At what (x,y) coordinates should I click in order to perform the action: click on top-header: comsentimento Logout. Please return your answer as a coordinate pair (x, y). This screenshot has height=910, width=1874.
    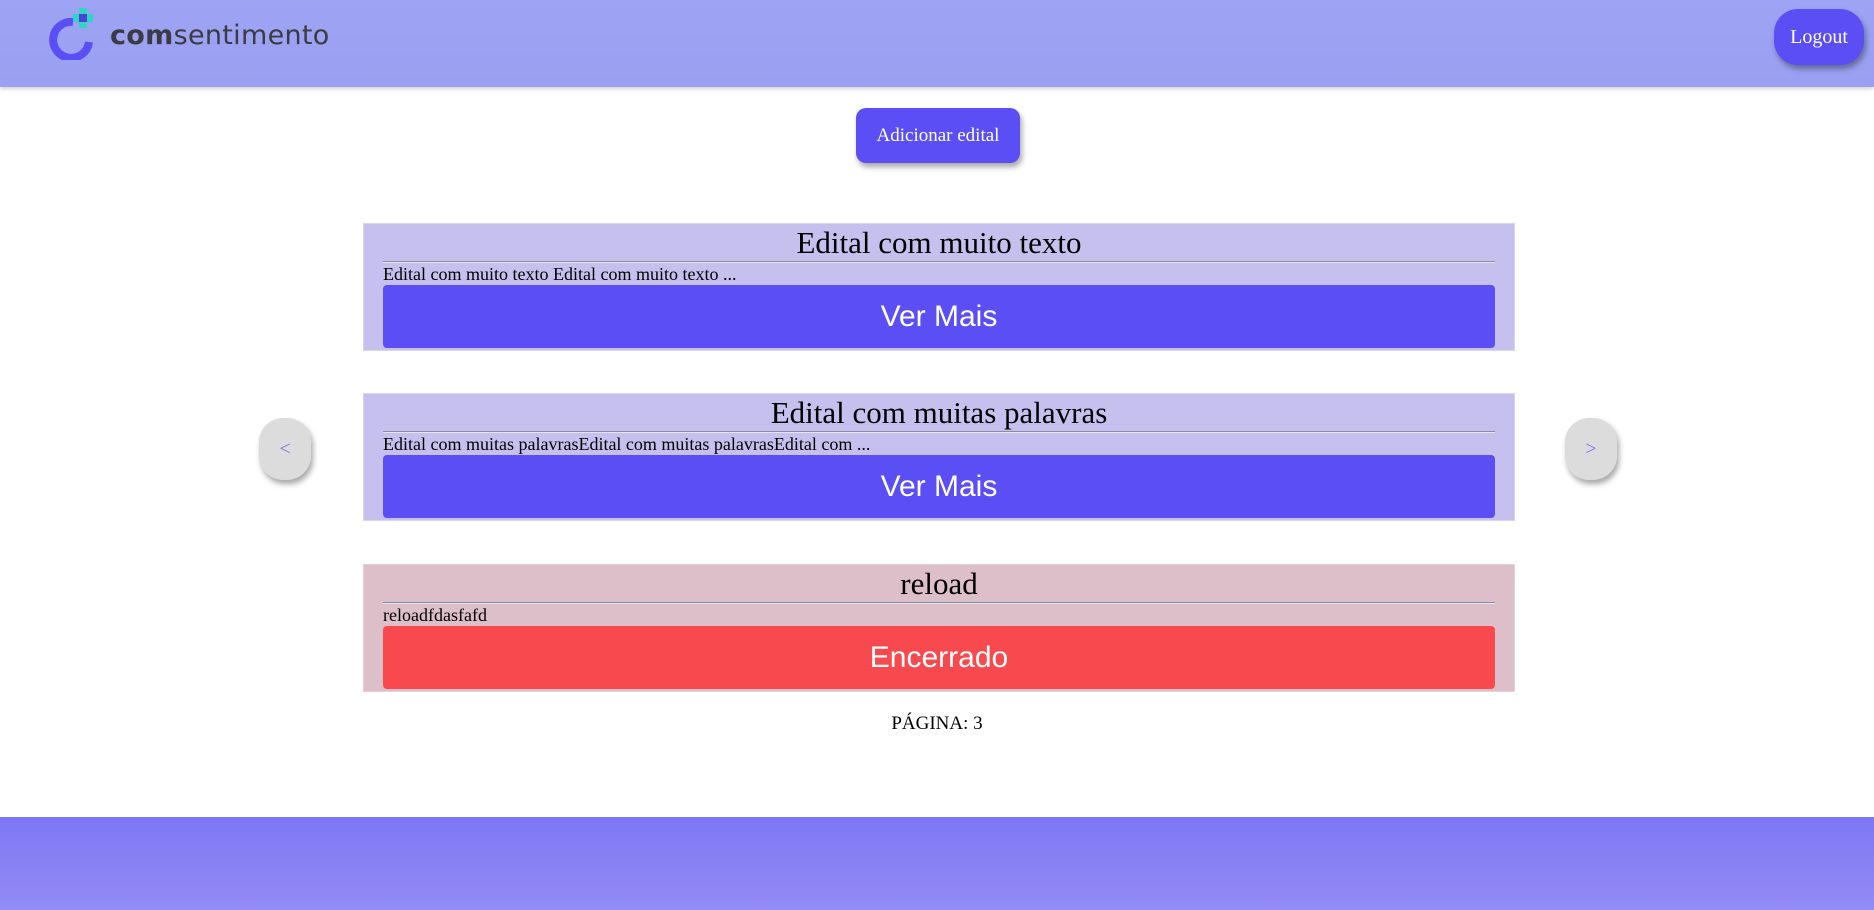
    Looking at the image, I should click on (937, 43).